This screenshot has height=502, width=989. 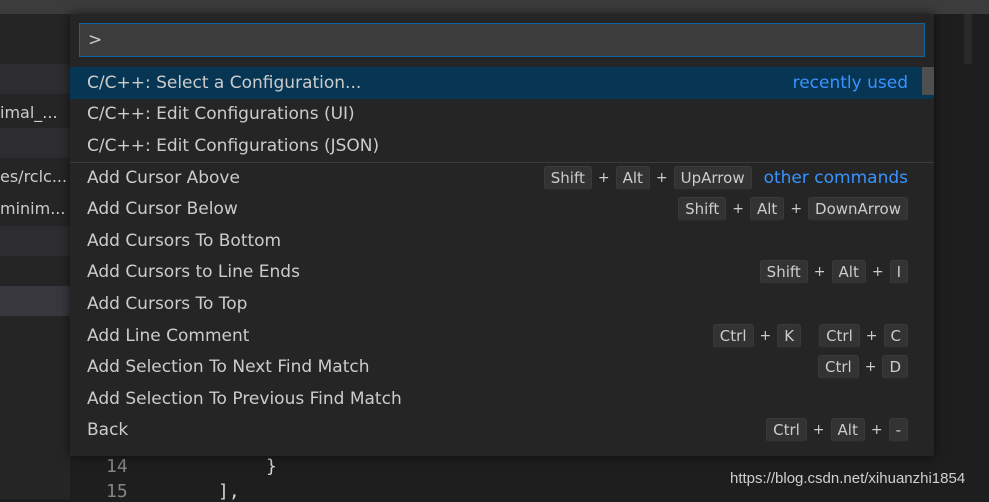 What do you see at coordinates (244, 398) in the screenshot?
I see `command-item-label: Add Selection To Previous Find Match` at bounding box center [244, 398].